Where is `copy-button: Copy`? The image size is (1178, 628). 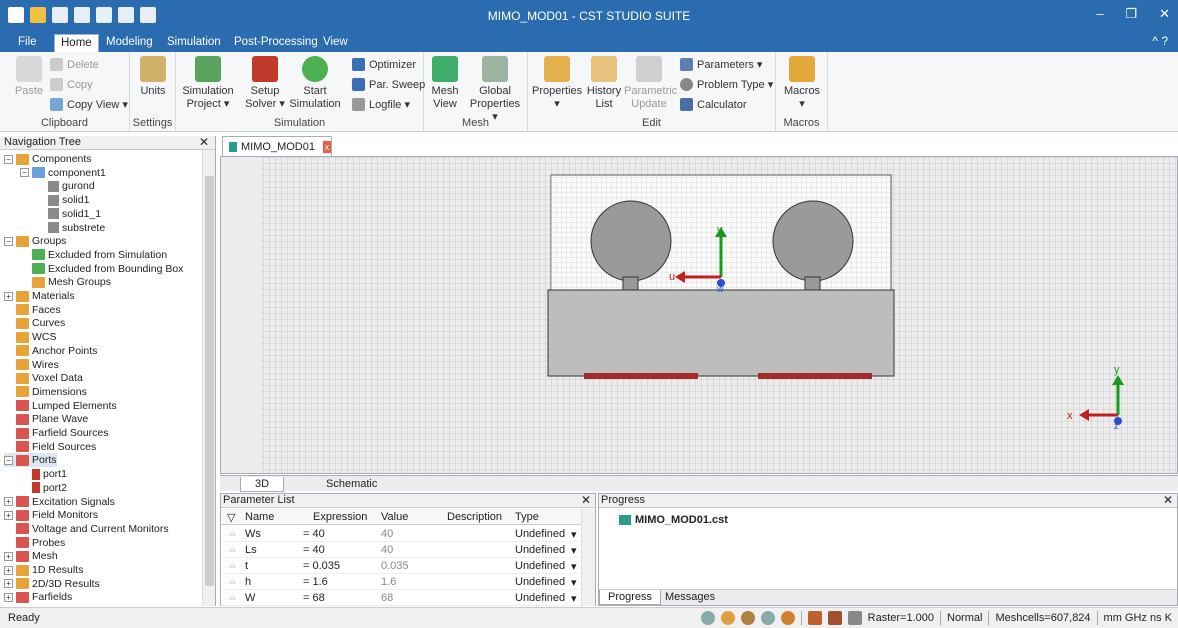 copy-button: Copy is located at coordinates (71, 84).